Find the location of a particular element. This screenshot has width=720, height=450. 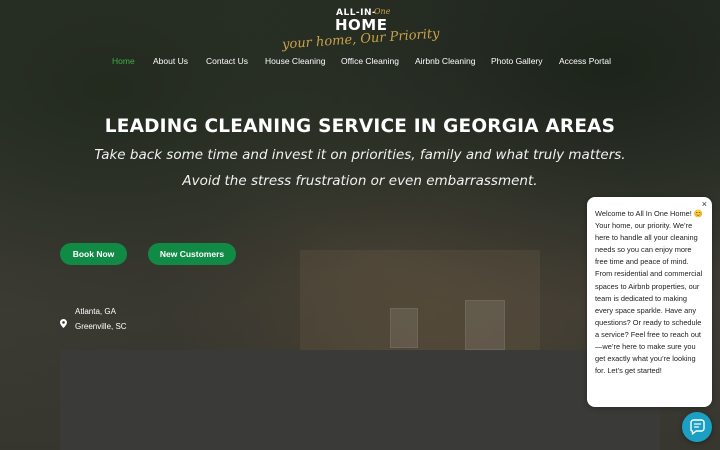

site-logo: ALL-IN- One HOME your home, Our Priority is located at coordinates (366, 30).